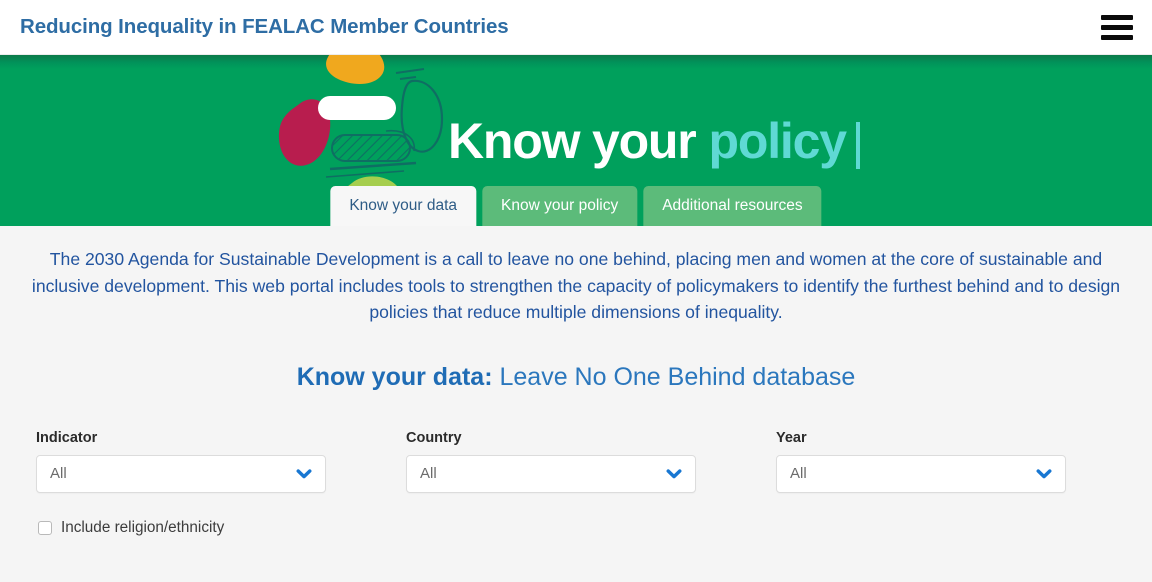 The height and width of the screenshot is (582, 1152). Describe the element at coordinates (394, 376) in the screenshot. I see `section-heading-bold: Know your data:` at that location.